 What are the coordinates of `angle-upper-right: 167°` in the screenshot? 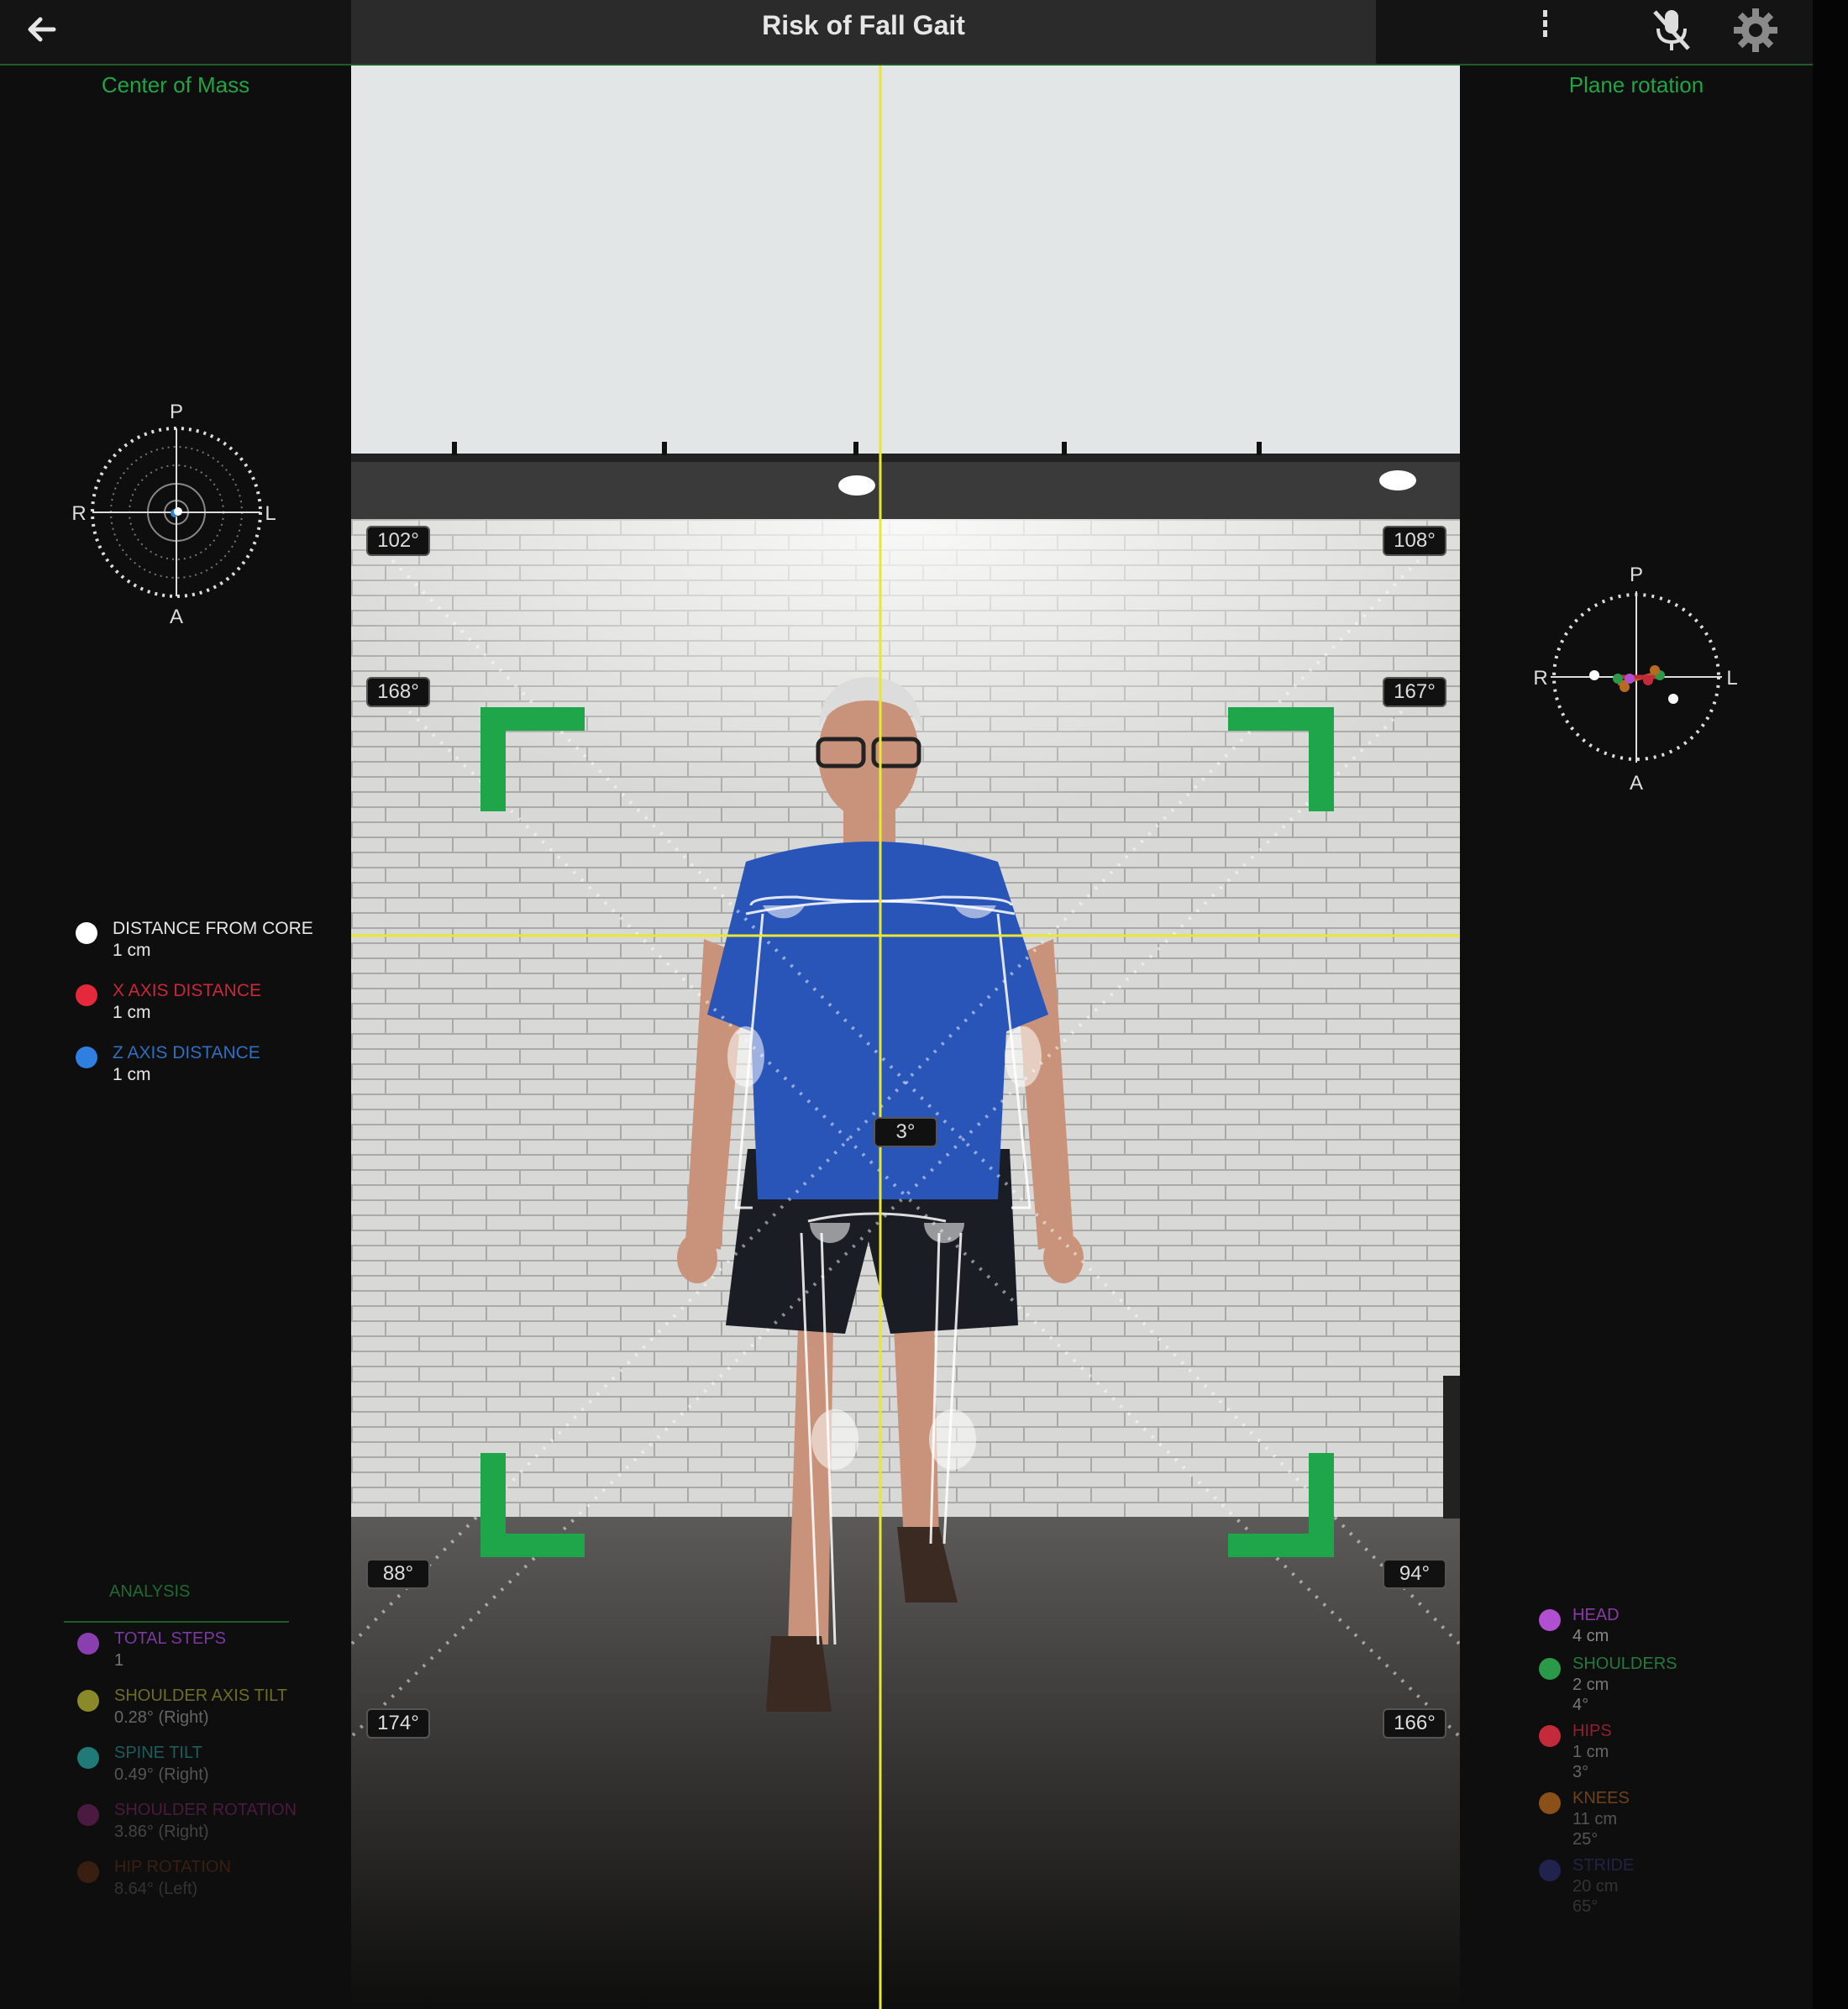 It's located at (1414, 692).